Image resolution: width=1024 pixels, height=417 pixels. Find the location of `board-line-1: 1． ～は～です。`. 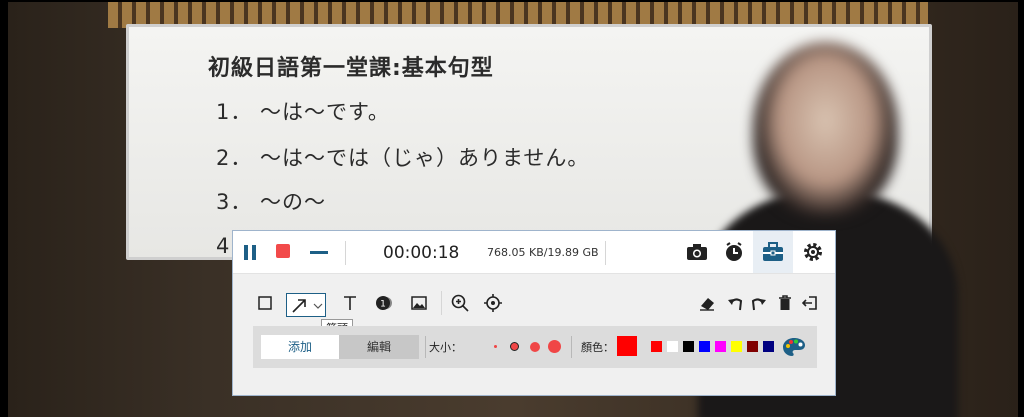

board-line-1: 1． ～は～です。 is located at coordinates (303, 112).